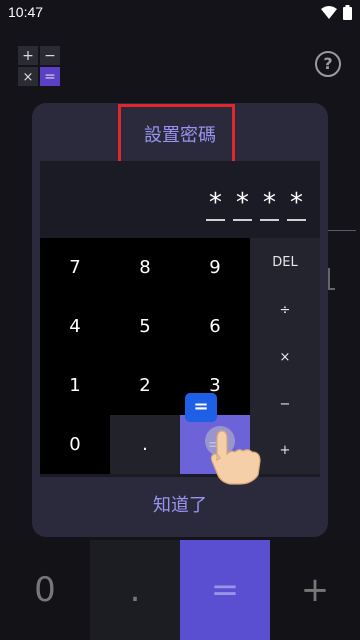  Describe the element at coordinates (331, 279) in the screenshot. I see `display-cursor` at that location.